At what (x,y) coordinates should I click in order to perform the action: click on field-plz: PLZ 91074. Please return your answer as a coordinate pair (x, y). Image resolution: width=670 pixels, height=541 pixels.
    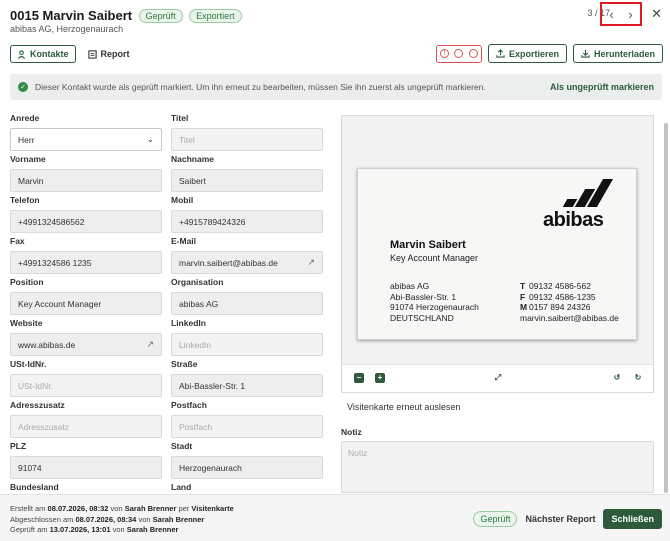
    Looking at the image, I should click on (86, 460).